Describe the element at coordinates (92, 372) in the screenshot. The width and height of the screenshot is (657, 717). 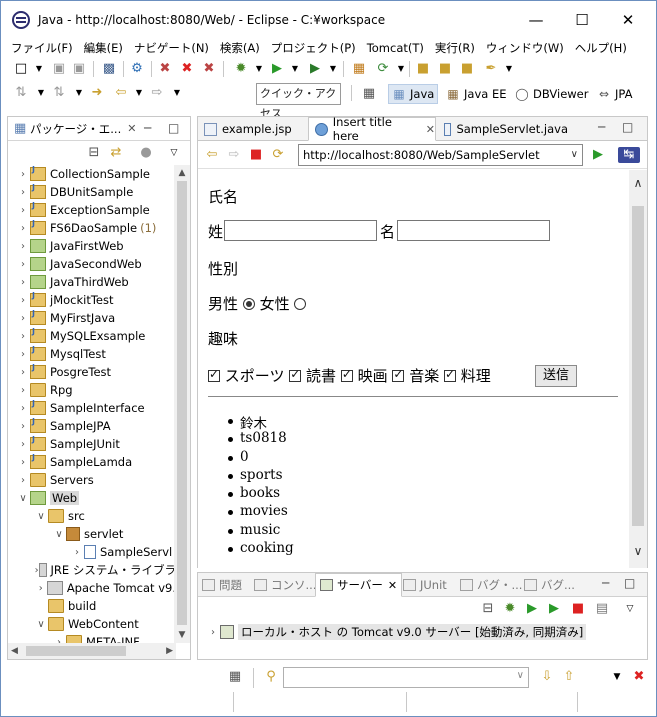
I see `tree-item: › PosgreTest` at that location.